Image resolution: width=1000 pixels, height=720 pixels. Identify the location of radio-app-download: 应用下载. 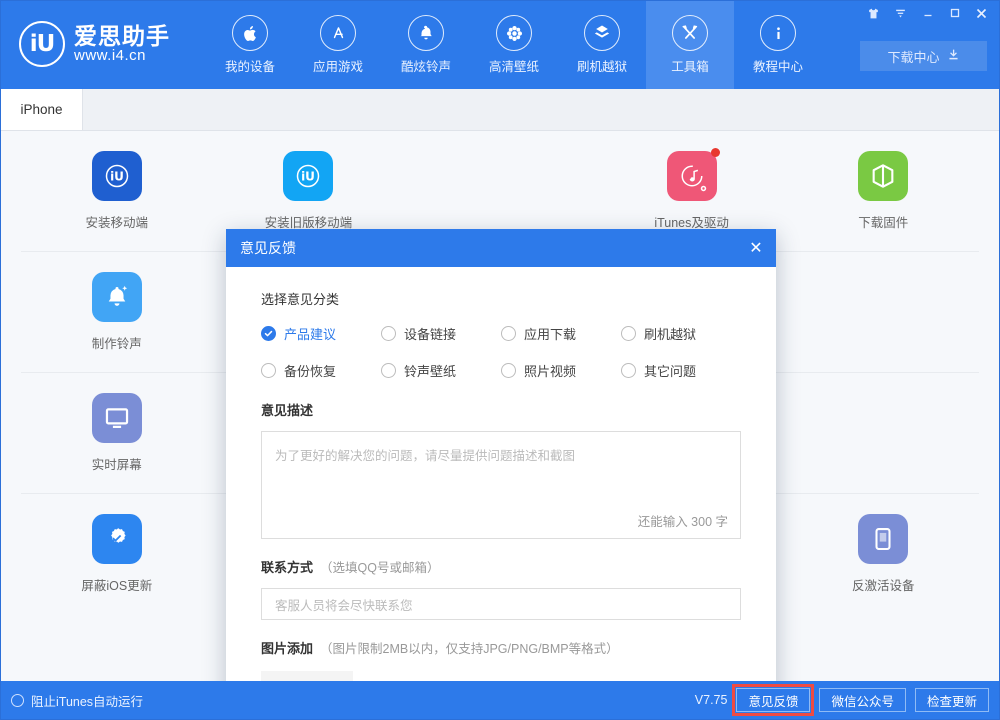
(561, 333).